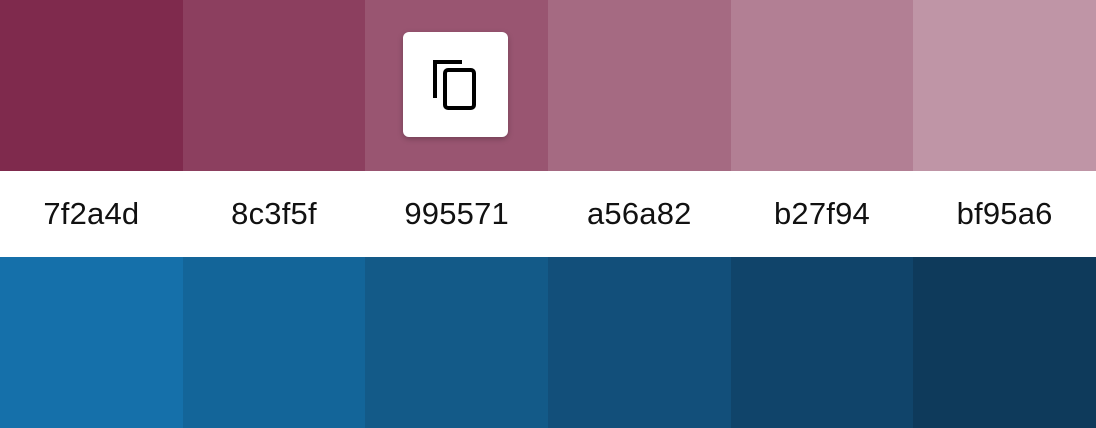 The width and height of the screenshot is (1096, 428). What do you see at coordinates (274, 213) in the screenshot?
I see `hex-label: 8c3f5f` at bounding box center [274, 213].